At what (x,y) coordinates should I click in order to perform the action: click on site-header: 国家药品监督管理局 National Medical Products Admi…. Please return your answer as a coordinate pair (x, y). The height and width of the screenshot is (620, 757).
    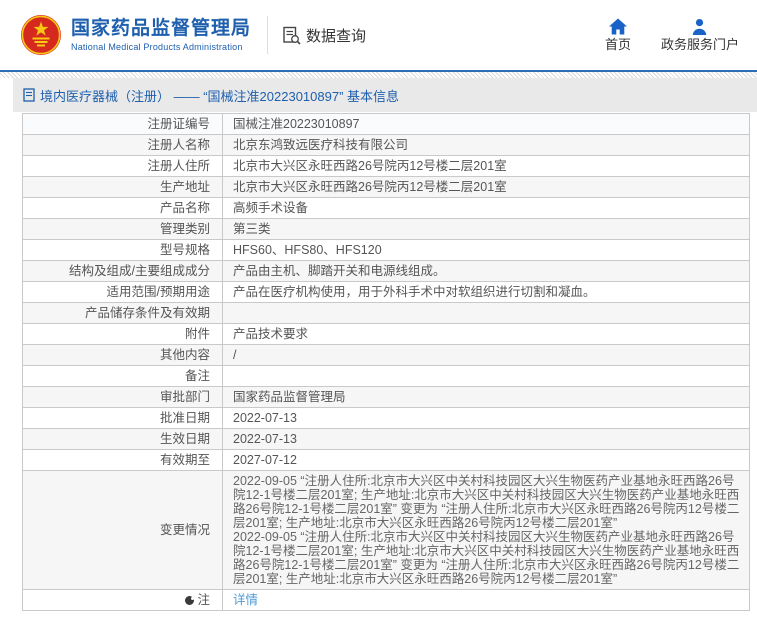
    Looking at the image, I should click on (378, 35).